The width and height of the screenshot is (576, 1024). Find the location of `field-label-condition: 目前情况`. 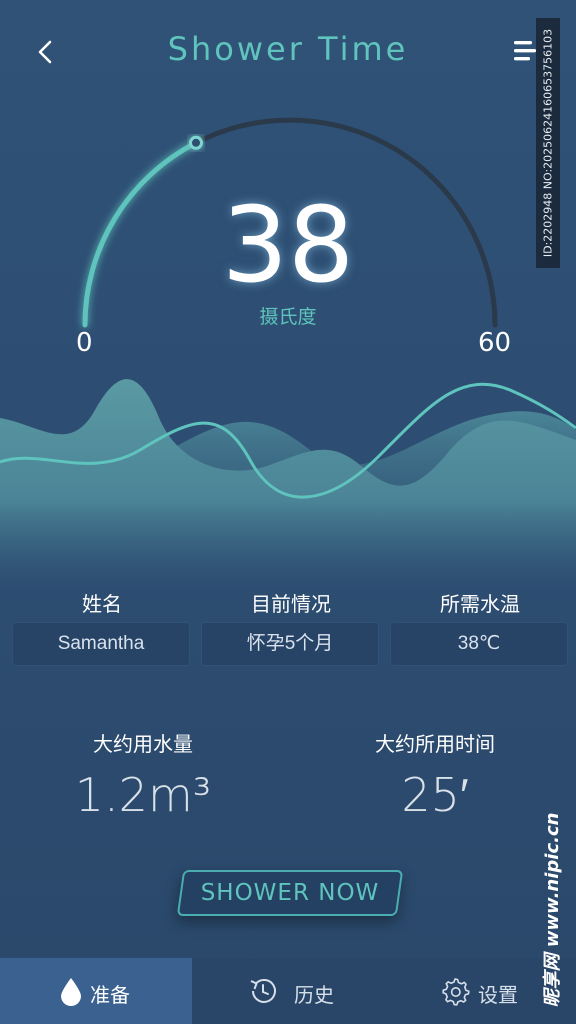

field-label-condition: 目前情况 is located at coordinates (291, 605).